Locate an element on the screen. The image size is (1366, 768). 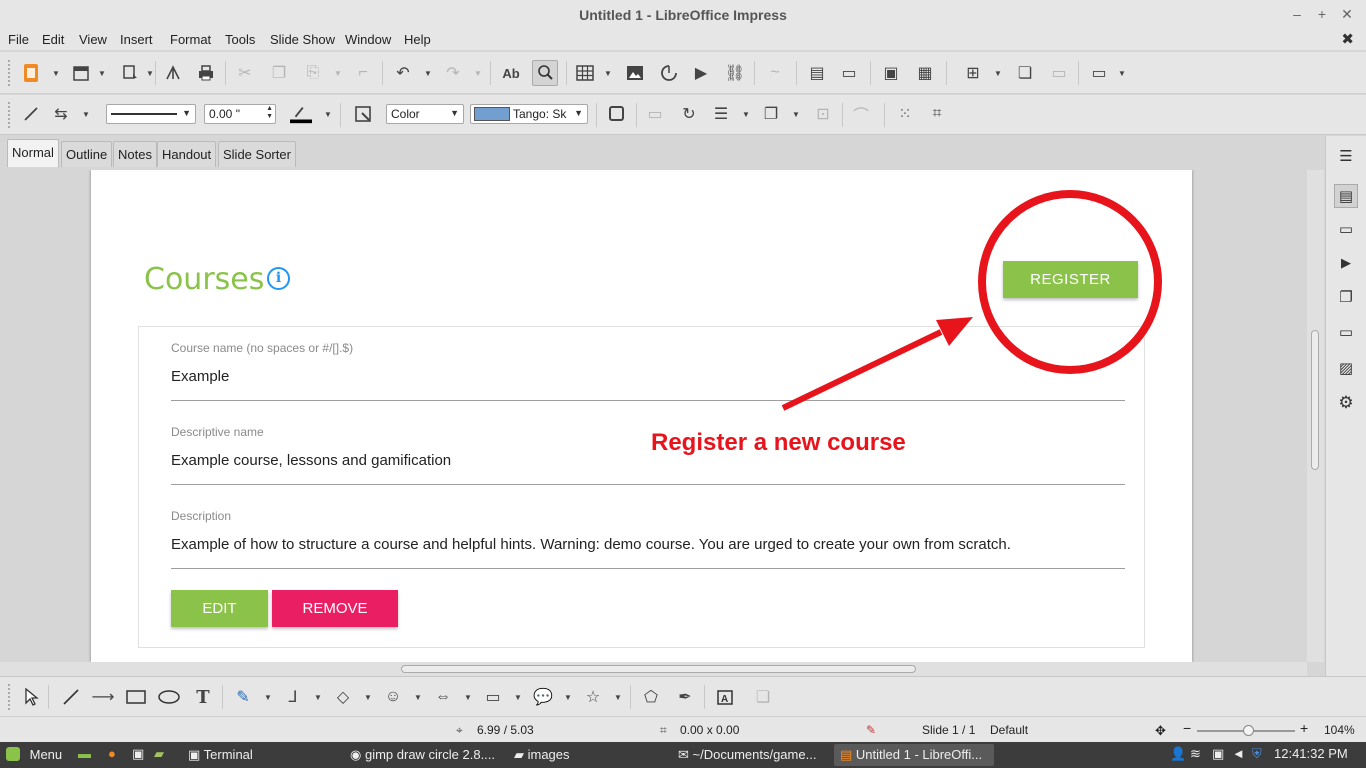
select-icon is located at coordinates (31, 697).